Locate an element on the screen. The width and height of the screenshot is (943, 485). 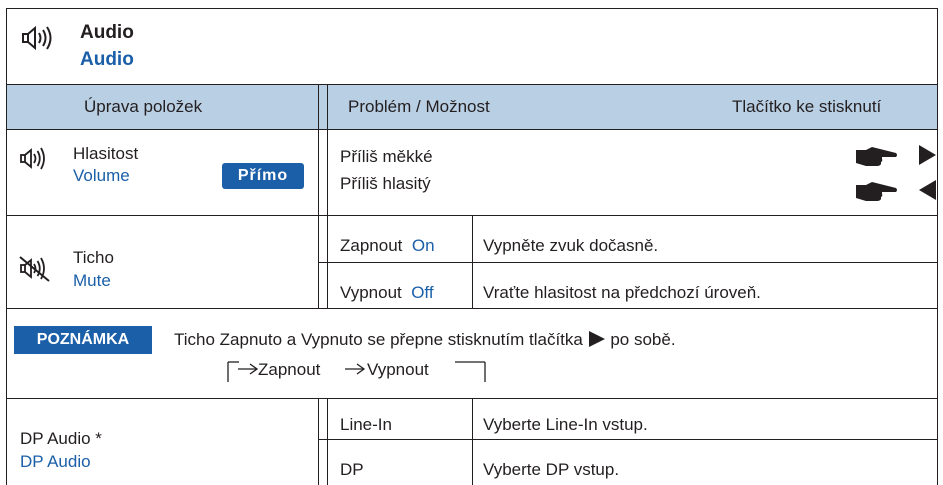
volume-label-en: Volume is located at coordinates (101, 175).